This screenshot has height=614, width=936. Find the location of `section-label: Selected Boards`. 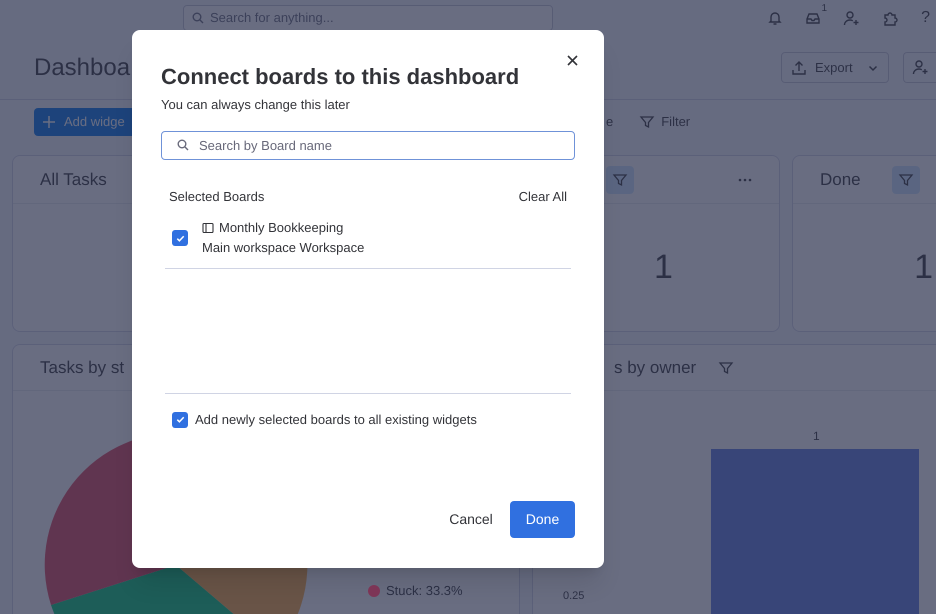

section-label: Selected Boards is located at coordinates (216, 197).